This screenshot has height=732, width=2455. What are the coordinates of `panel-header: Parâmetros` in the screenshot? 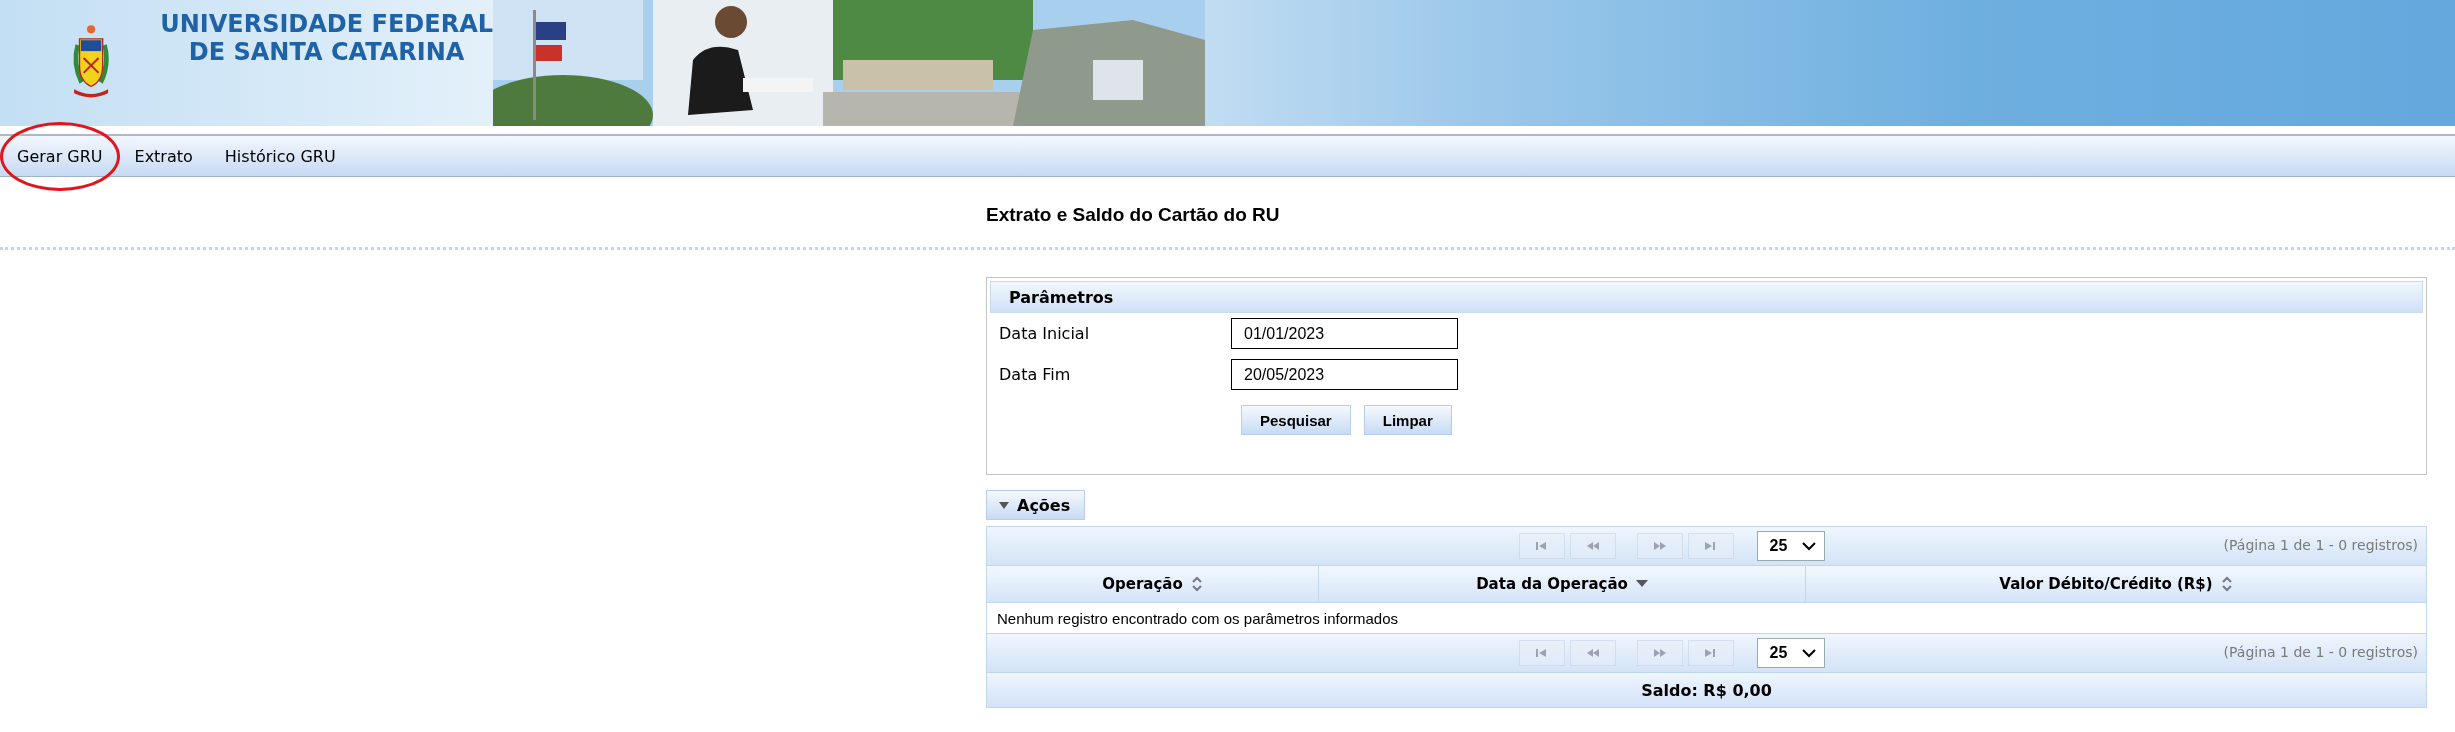 It's located at (1706, 297).